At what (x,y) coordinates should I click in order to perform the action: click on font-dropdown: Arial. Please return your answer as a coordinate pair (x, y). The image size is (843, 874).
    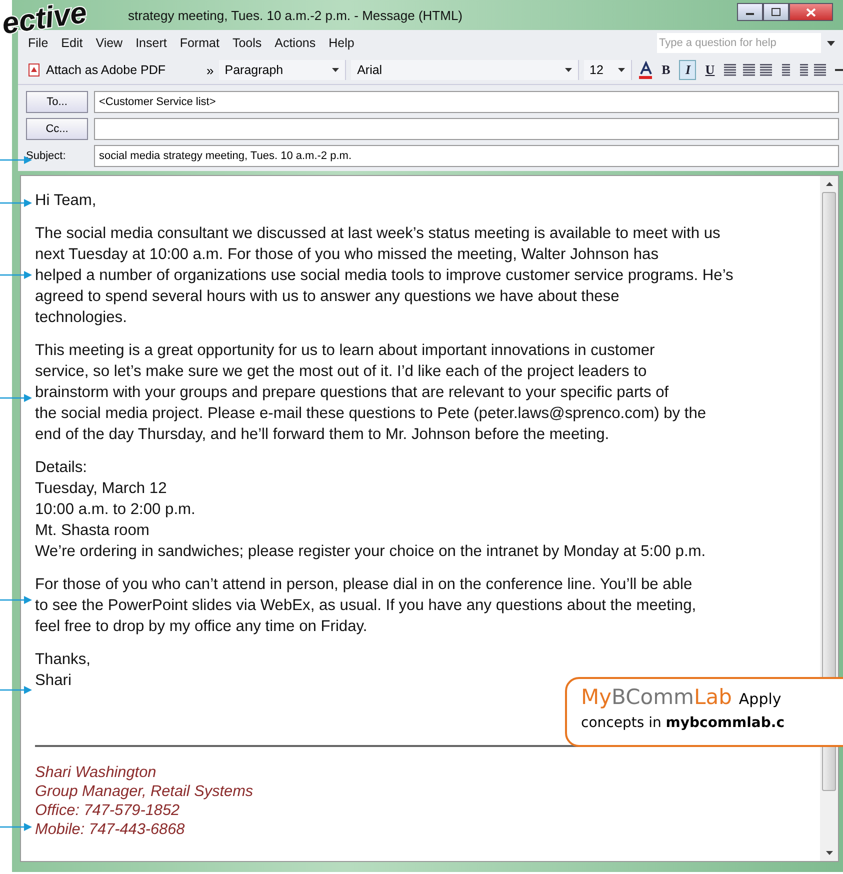
    Looking at the image, I should click on (465, 70).